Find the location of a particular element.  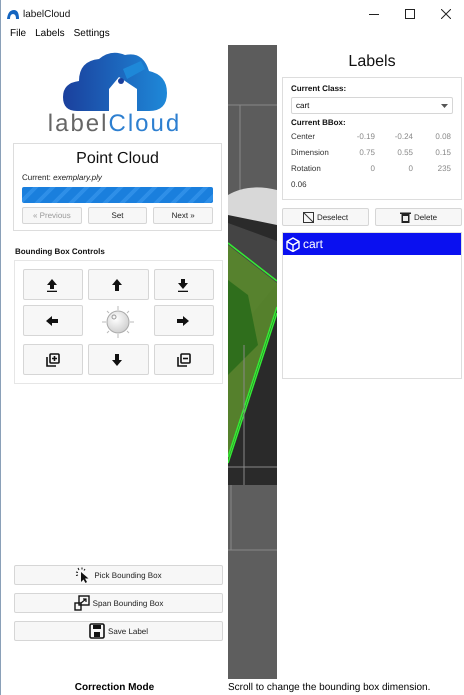

span-box-icon is located at coordinates (82, 603).